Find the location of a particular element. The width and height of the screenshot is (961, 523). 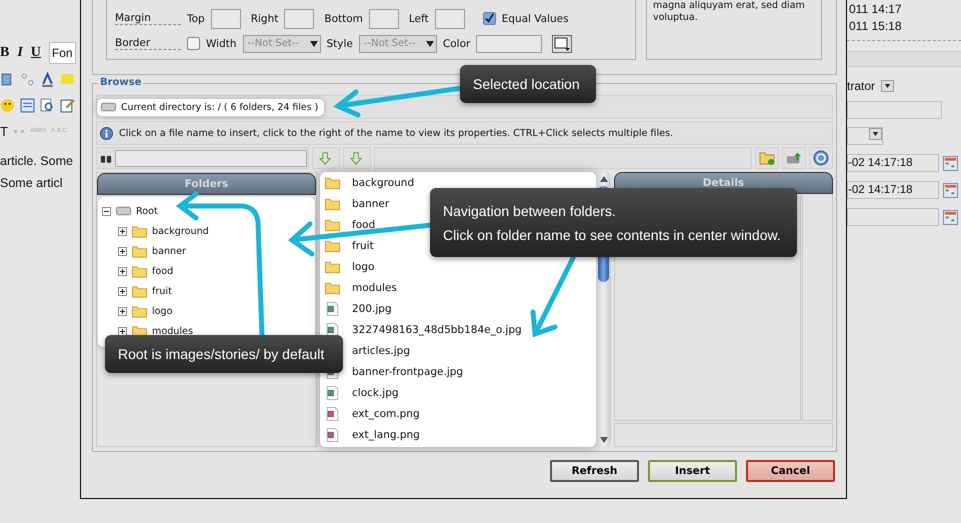

tree-item: fruit is located at coordinates (162, 291).